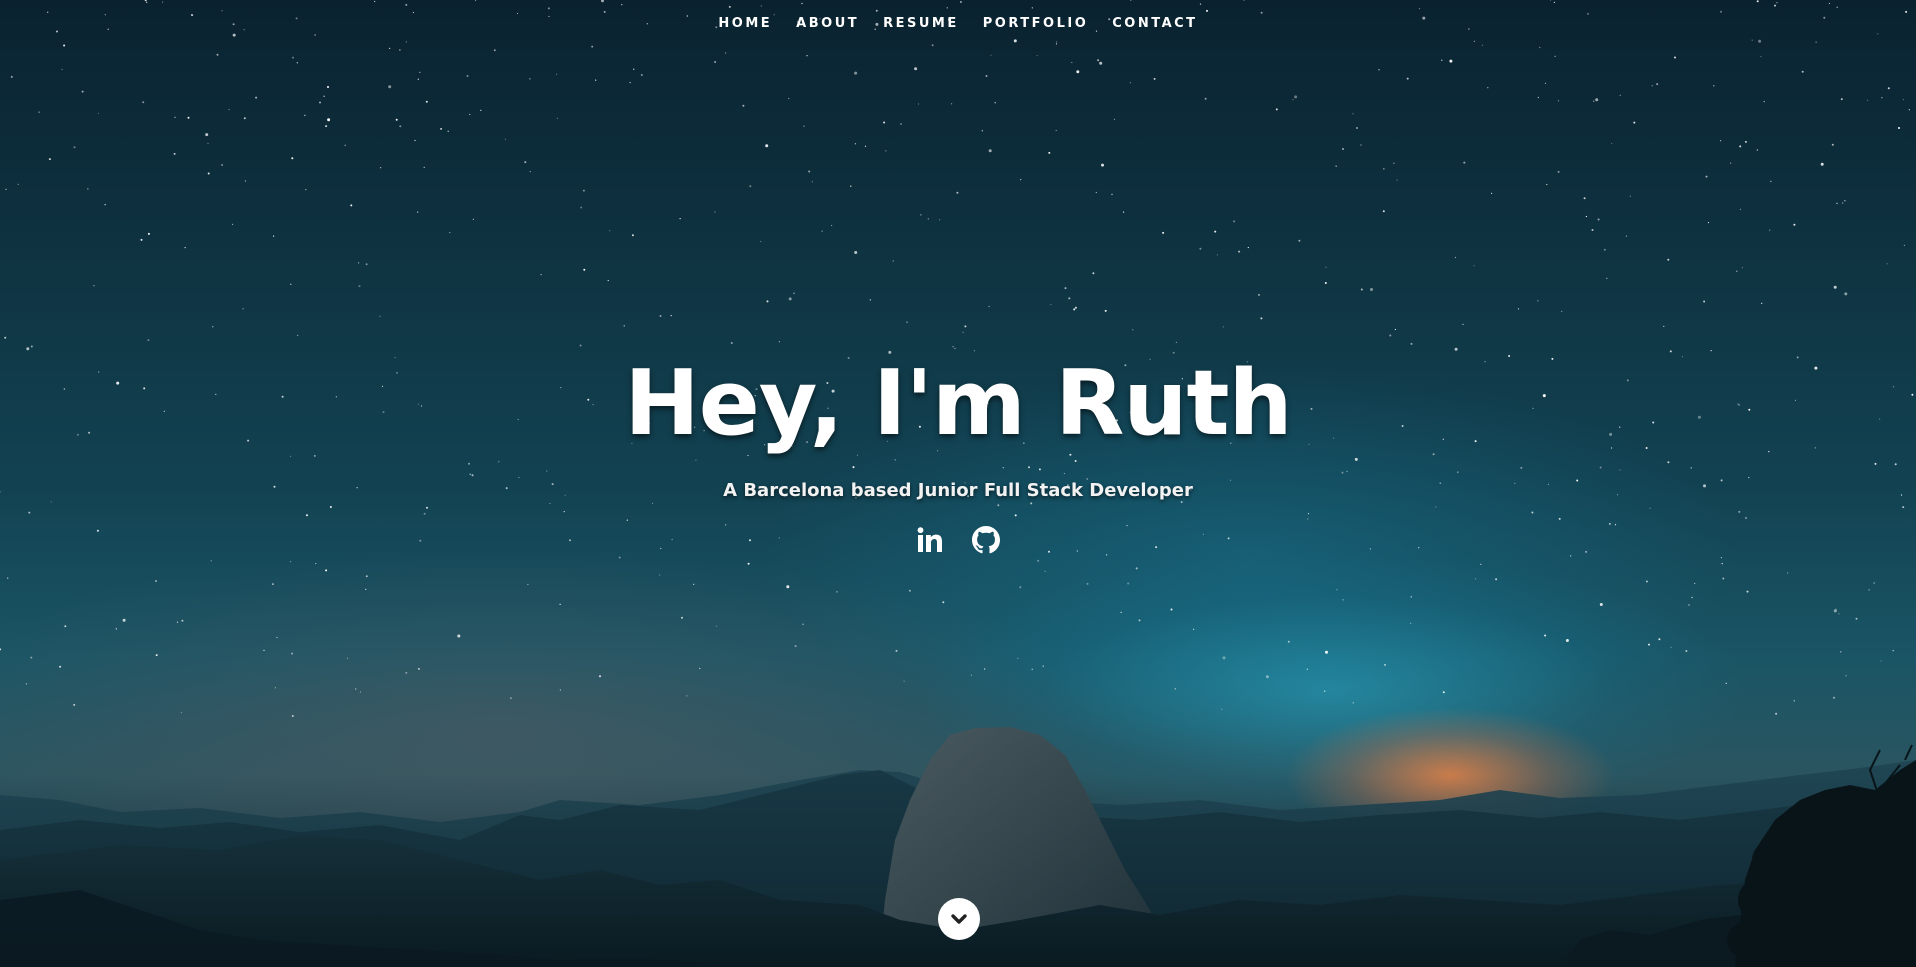 This screenshot has width=1916, height=967. I want to click on scroll-down-button, so click(959, 919).